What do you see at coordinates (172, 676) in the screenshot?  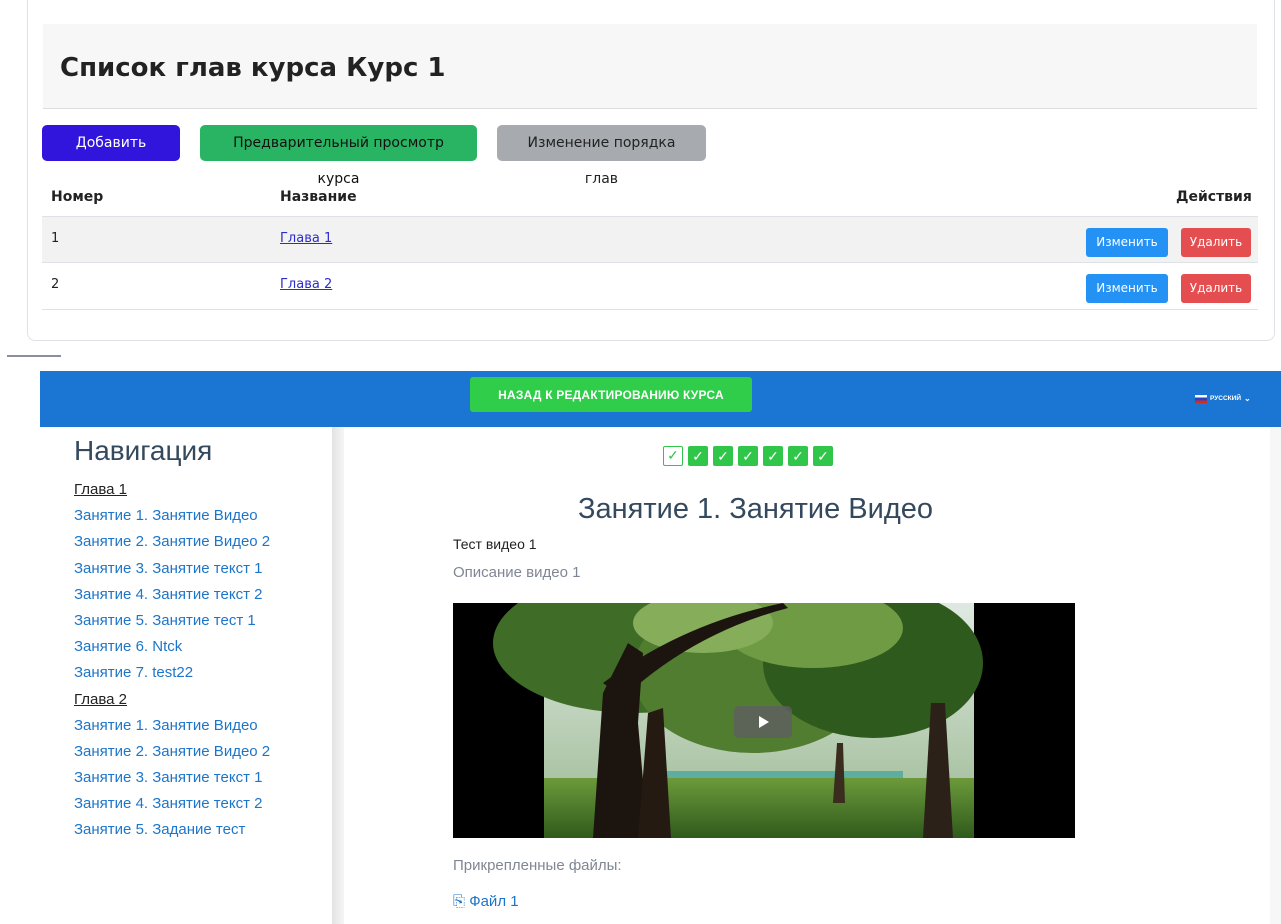 I see `nav-lesson-link: Занятие 7. test22` at bounding box center [172, 676].